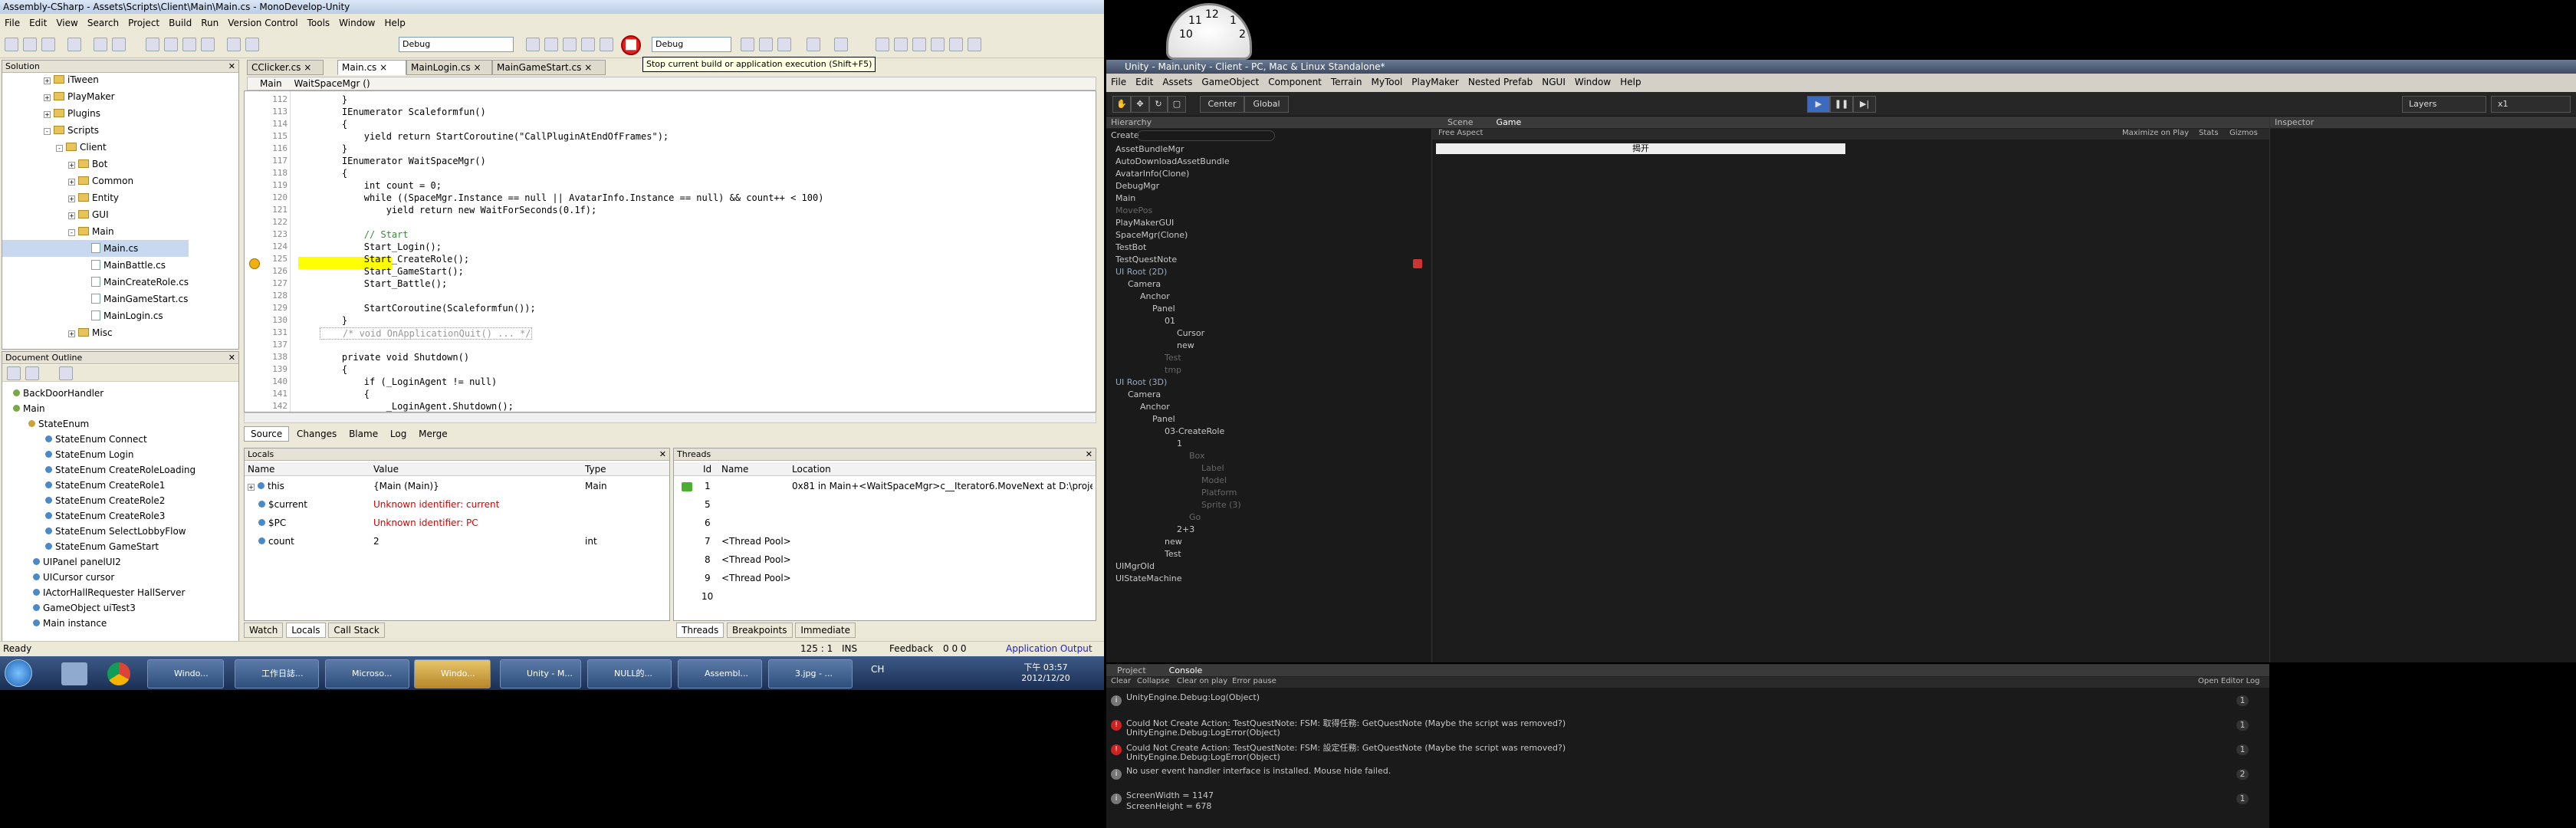 The image size is (2576, 828). Describe the element at coordinates (99, 531) in the screenshot. I see `outline-item: StateEnum SelectLobbyFlow` at that location.